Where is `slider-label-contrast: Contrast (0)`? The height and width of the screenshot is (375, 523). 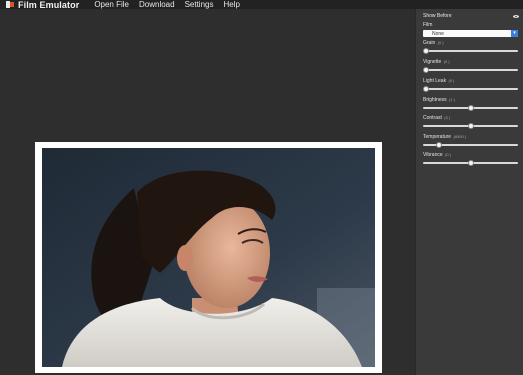 slider-label-contrast: Contrast (0) is located at coordinates (437, 118).